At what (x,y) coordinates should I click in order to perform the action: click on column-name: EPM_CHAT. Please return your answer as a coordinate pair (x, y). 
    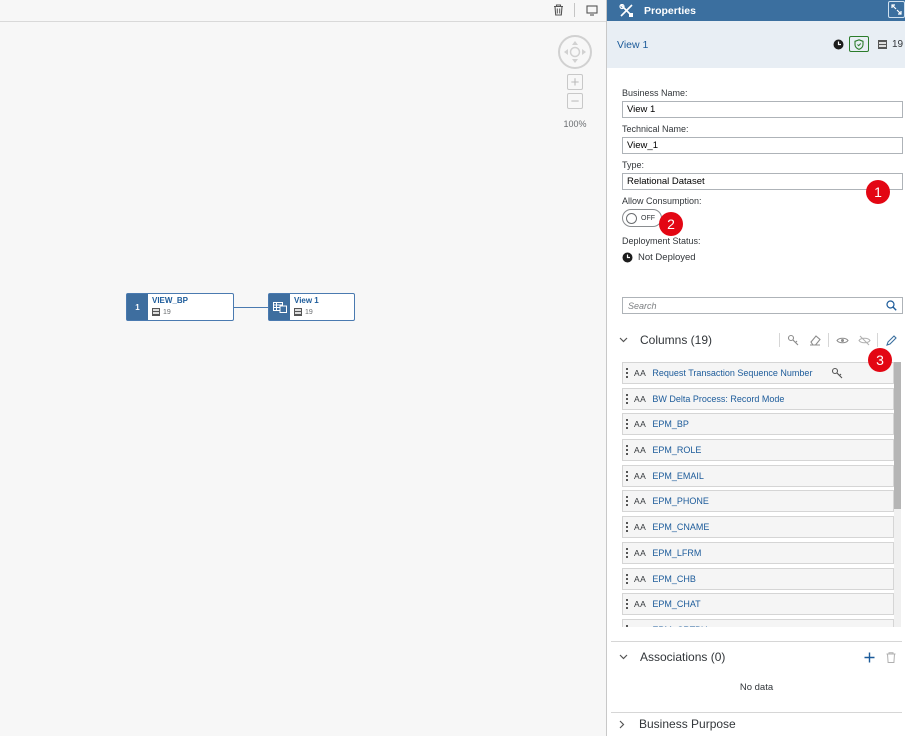
    Looking at the image, I should click on (676, 604).